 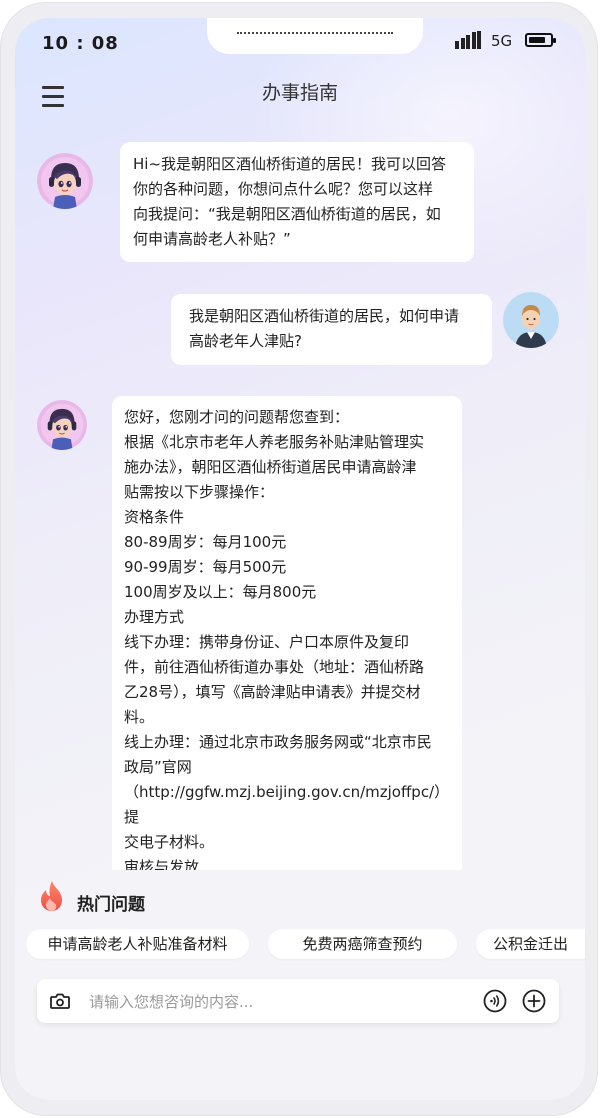 I want to click on hot-question-chip: 申请高龄老人补贴准备材料, so click(x=137, y=944).